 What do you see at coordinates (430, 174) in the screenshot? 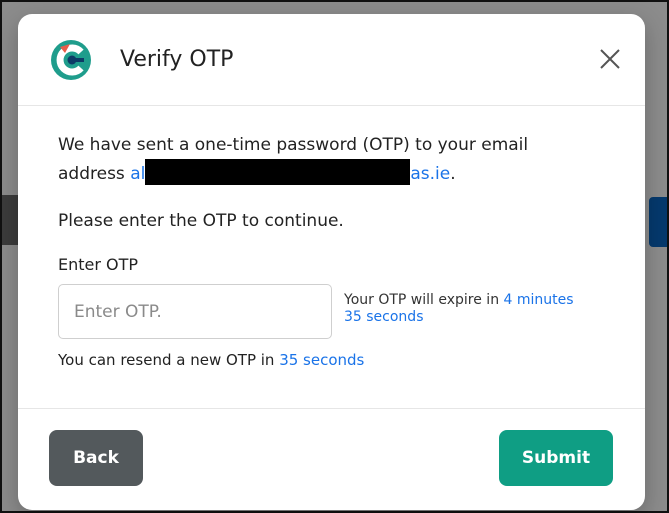
I see `email-suffix: as.ie` at bounding box center [430, 174].